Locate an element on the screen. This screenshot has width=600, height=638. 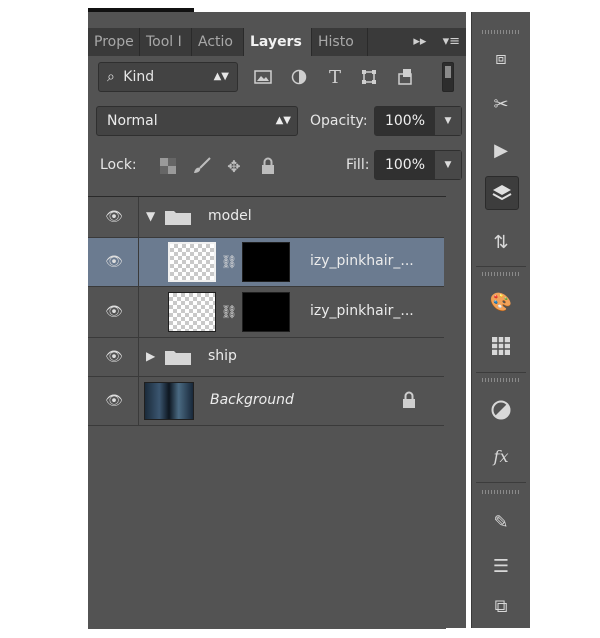
blend-mode-value: Normal is located at coordinates (132, 121).